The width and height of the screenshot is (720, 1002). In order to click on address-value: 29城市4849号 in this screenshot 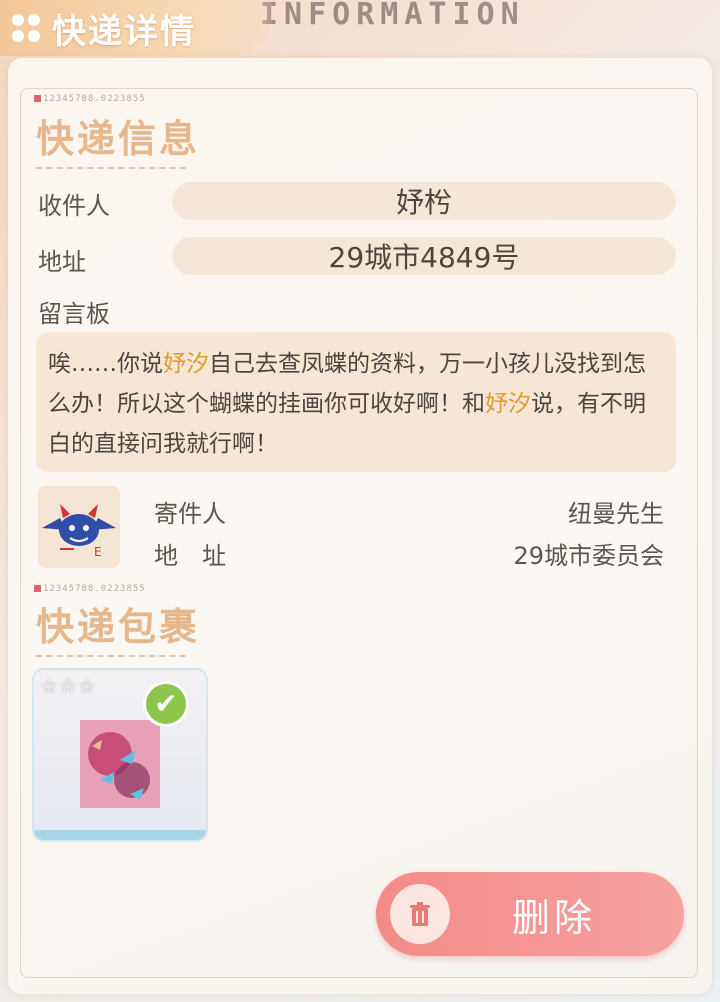, I will do `click(424, 256)`.